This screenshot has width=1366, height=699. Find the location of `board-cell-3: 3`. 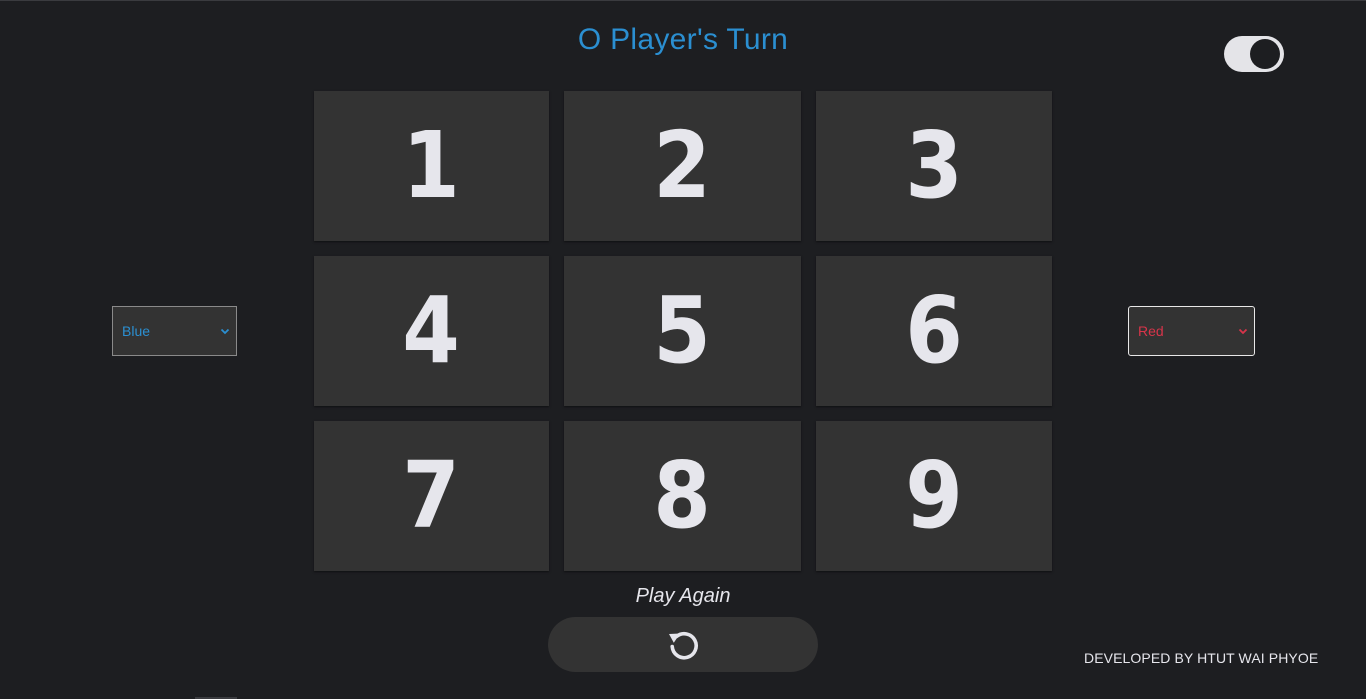

board-cell-3: 3 is located at coordinates (934, 166).